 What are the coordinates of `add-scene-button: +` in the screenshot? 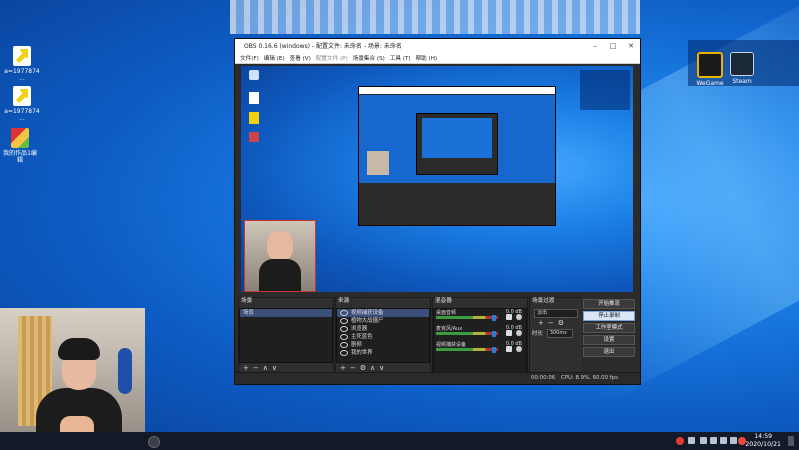 It's located at (246, 368).